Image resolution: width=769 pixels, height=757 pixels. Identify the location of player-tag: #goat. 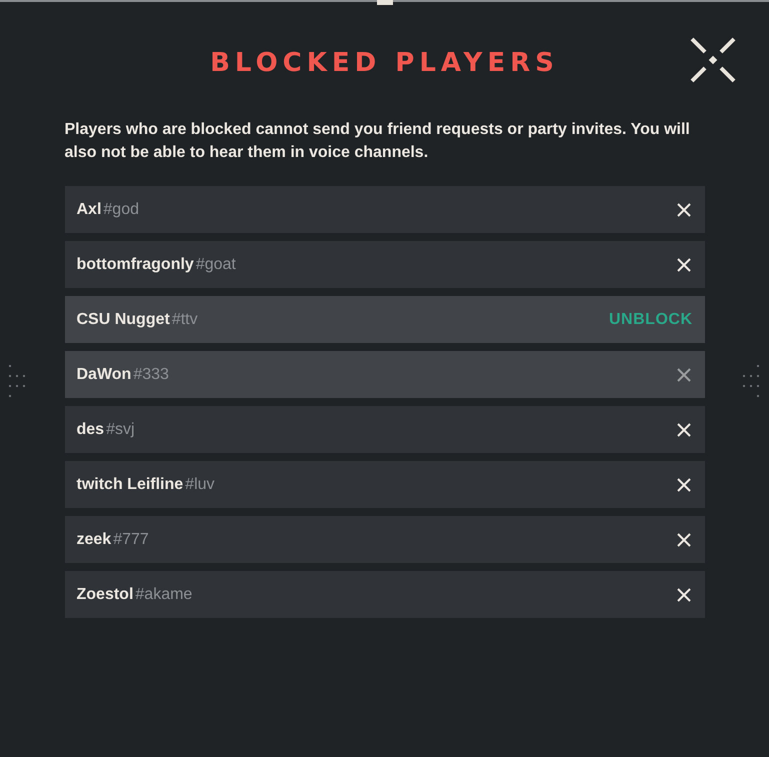
(216, 264).